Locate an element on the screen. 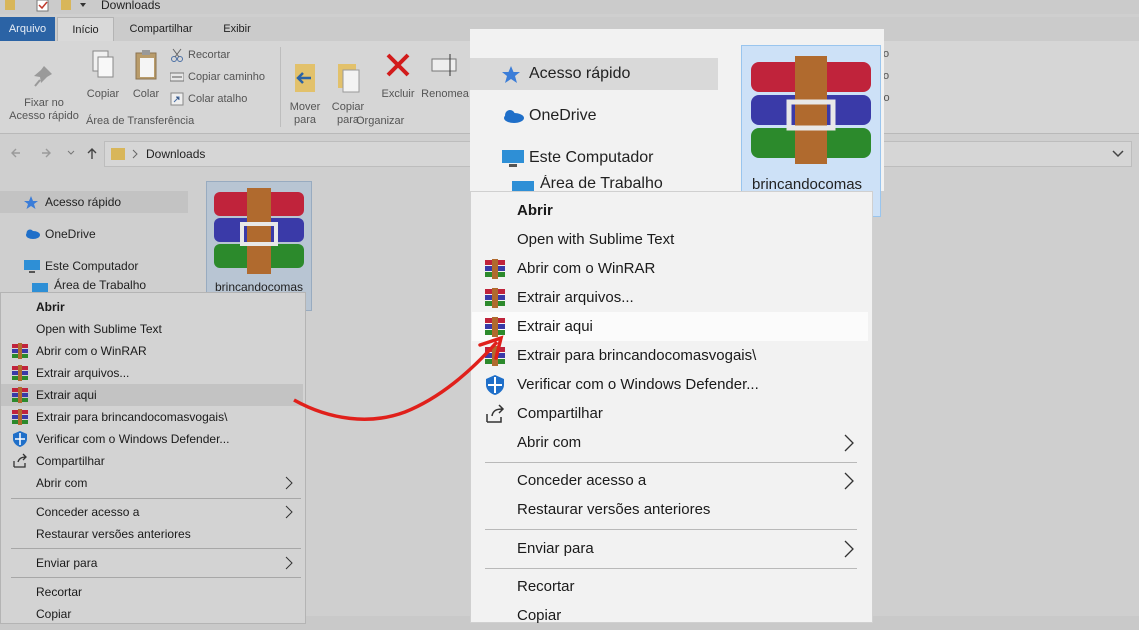 This screenshot has height=630, width=1139. folder-icon is located at coordinates (124, 154).